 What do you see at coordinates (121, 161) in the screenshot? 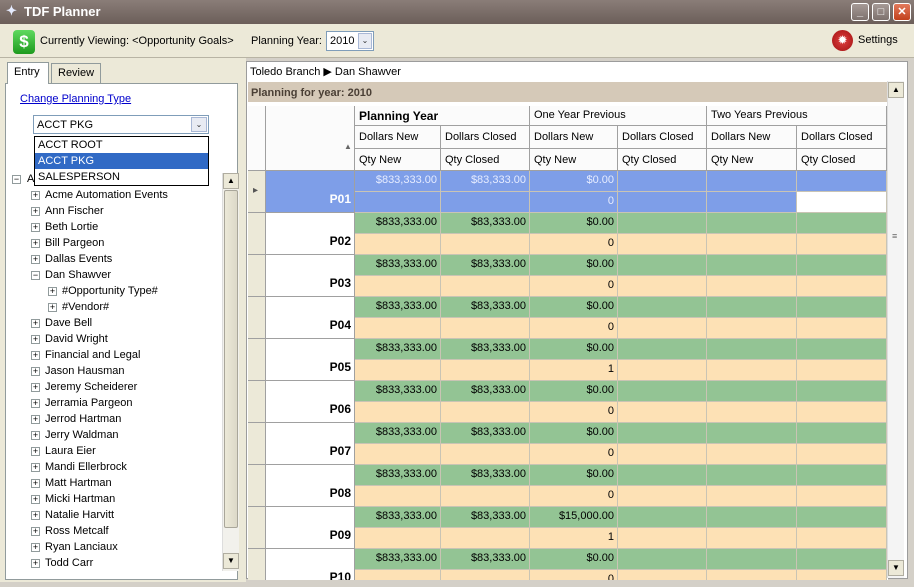
I see `dropdown-option-selected: ACCT PKG` at bounding box center [121, 161].